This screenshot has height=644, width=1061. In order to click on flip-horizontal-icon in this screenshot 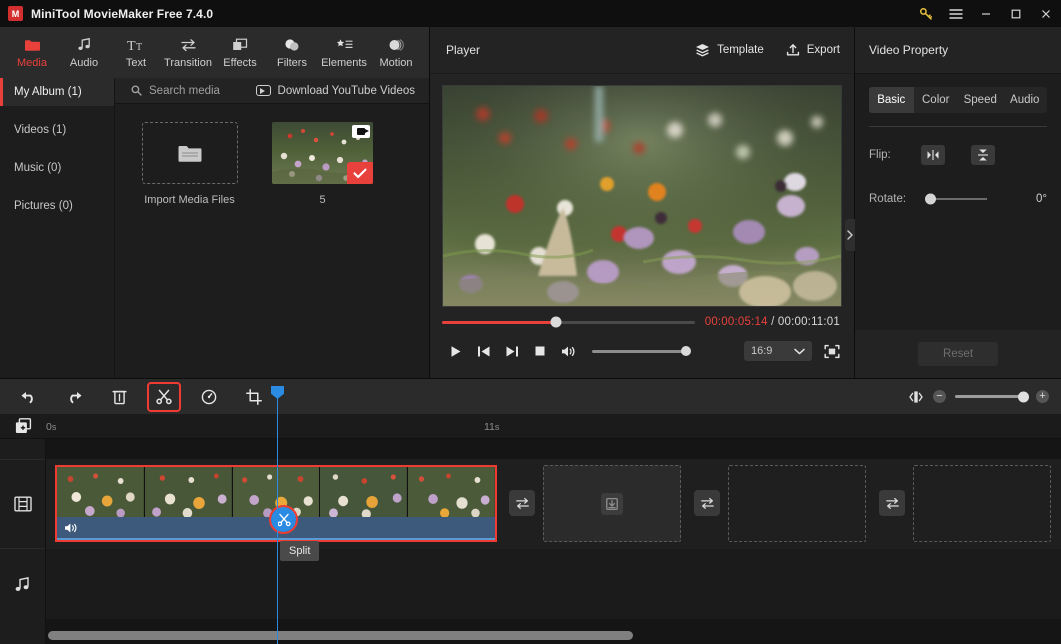, I will do `click(933, 155)`.